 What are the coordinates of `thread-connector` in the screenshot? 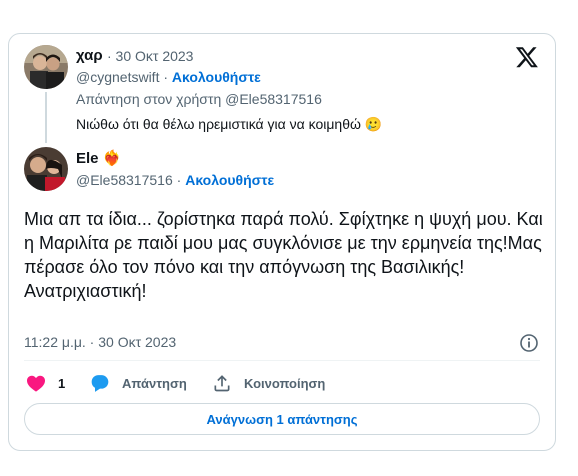 It's located at (46, 117).